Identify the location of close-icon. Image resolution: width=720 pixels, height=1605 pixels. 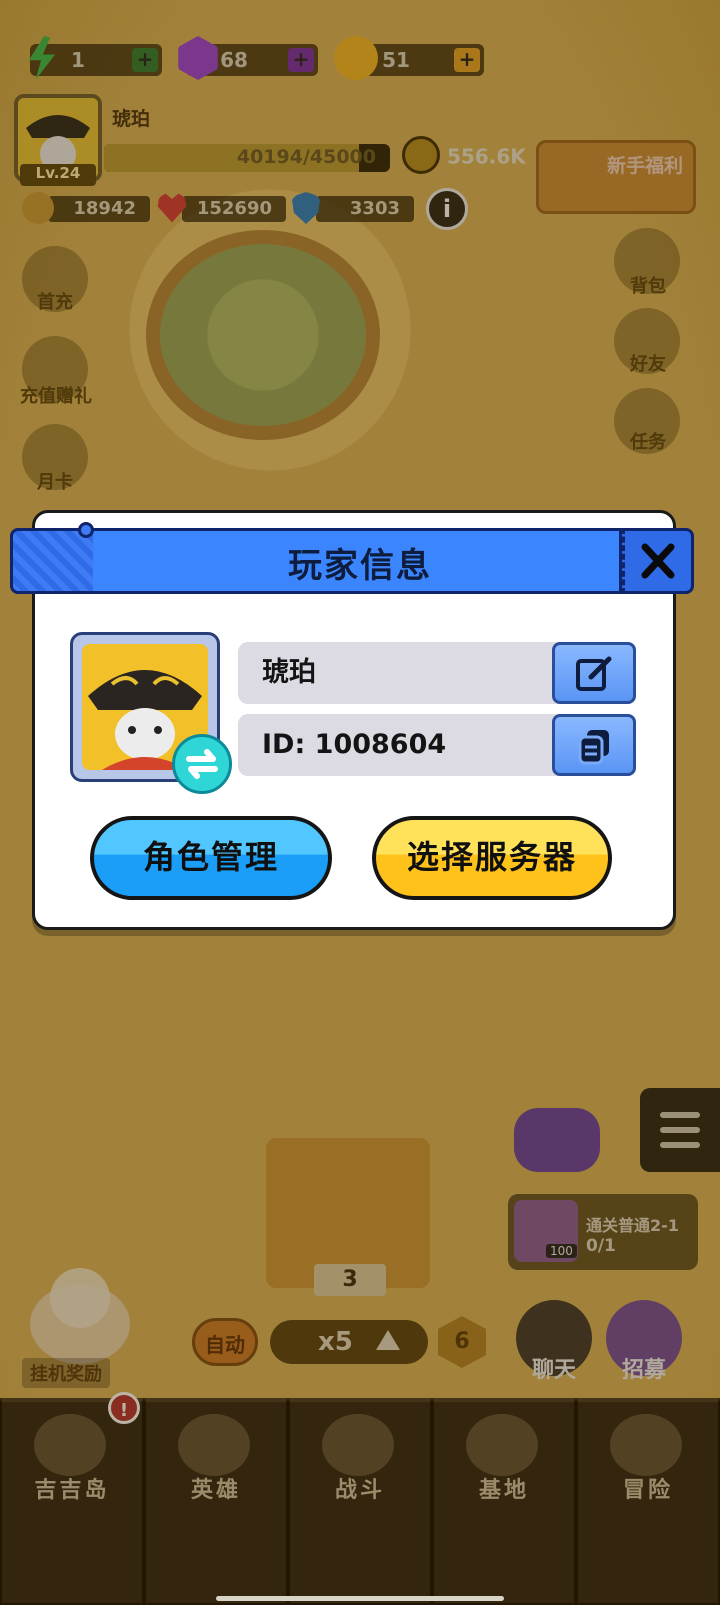
(658, 561).